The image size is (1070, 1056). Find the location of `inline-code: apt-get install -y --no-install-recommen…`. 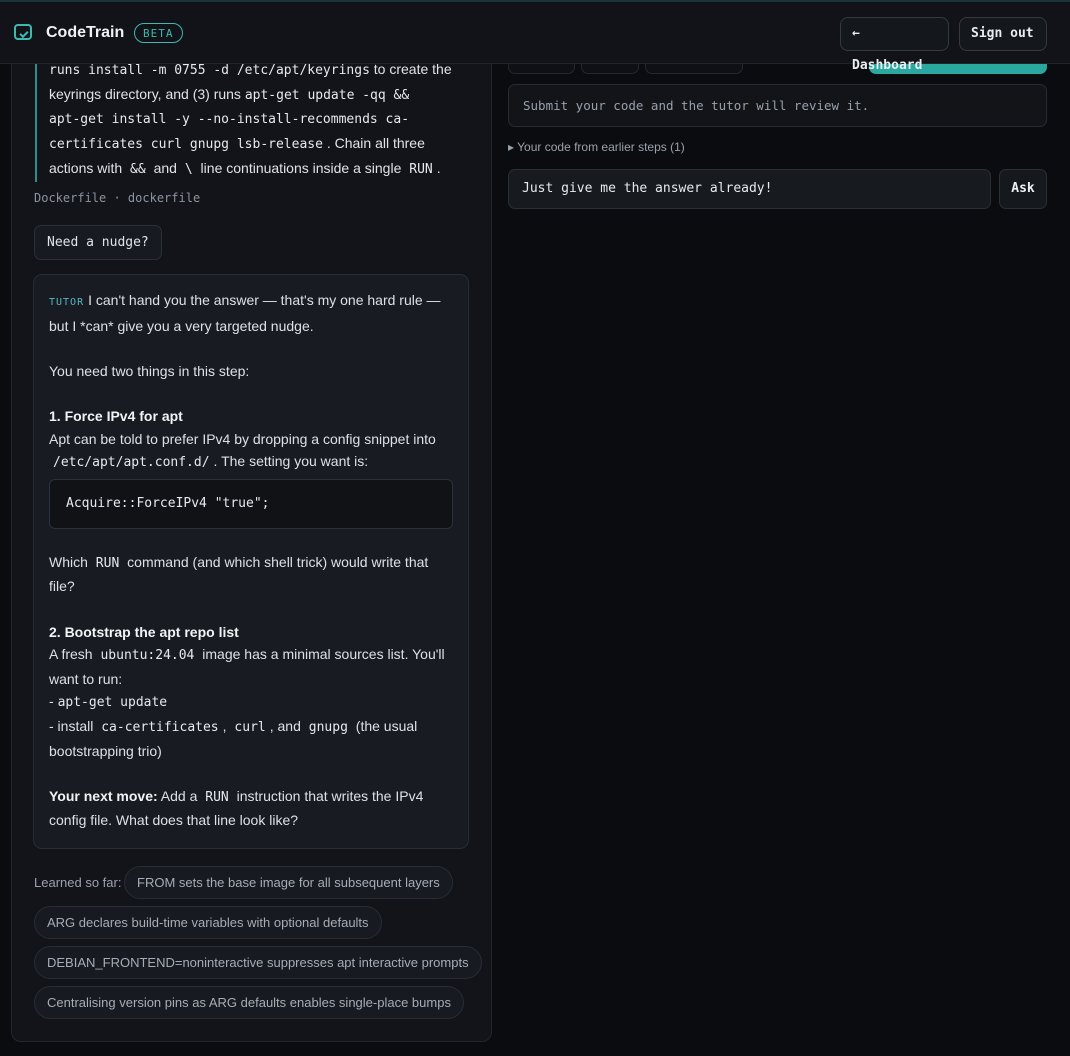

inline-code: apt-get install -y --no-install-recommen… is located at coordinates (229, 120).